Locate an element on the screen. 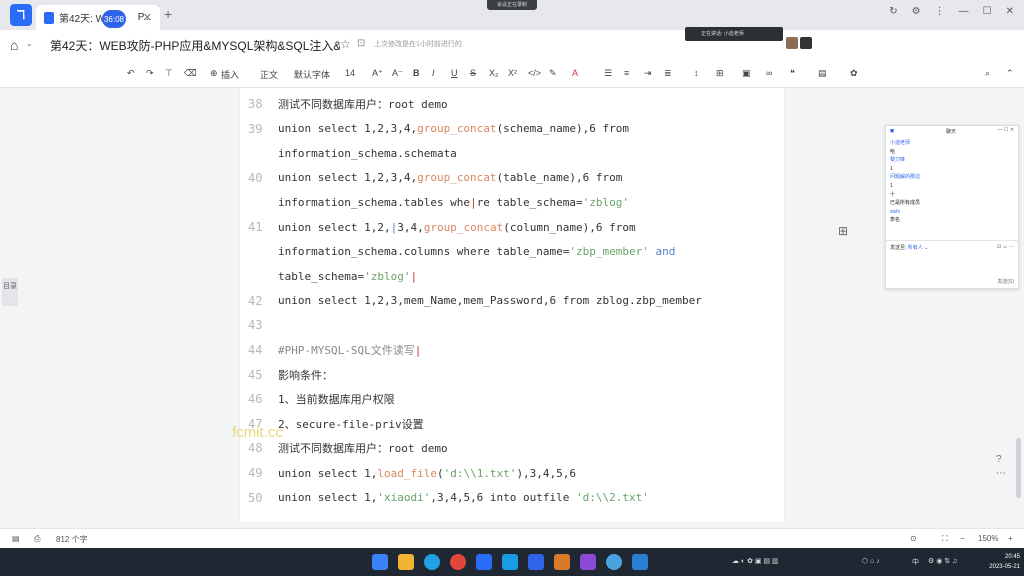 This screenshot has height=576, width=1024. start-icon is located at coordinates (380, 562).